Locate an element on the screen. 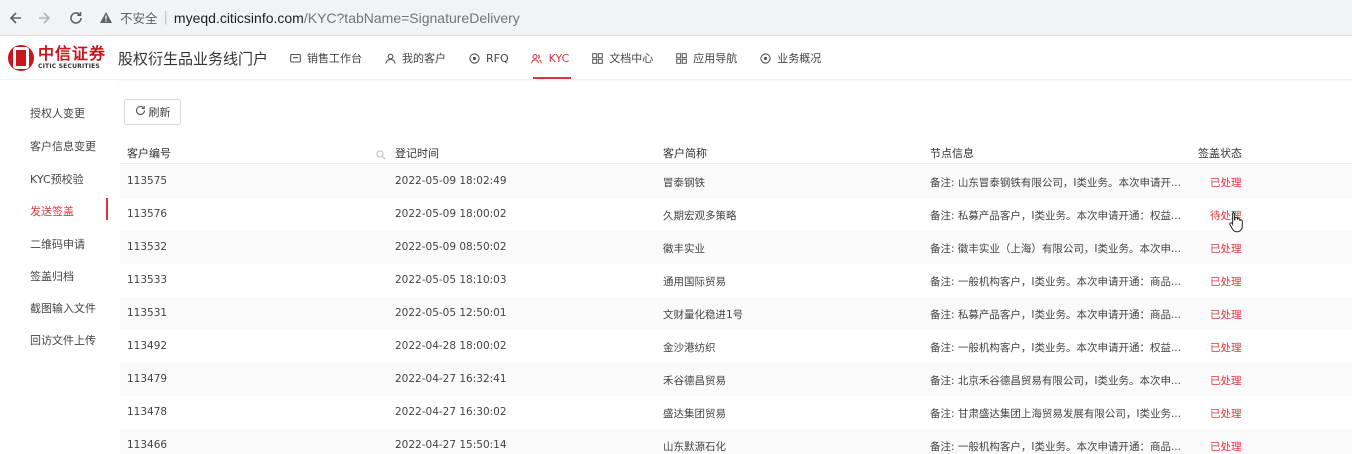 Image resolution: width=1352 pixels, height=454 pixels. menu-item-my-clients: 我的客户 is located at coordinates (415, 58).